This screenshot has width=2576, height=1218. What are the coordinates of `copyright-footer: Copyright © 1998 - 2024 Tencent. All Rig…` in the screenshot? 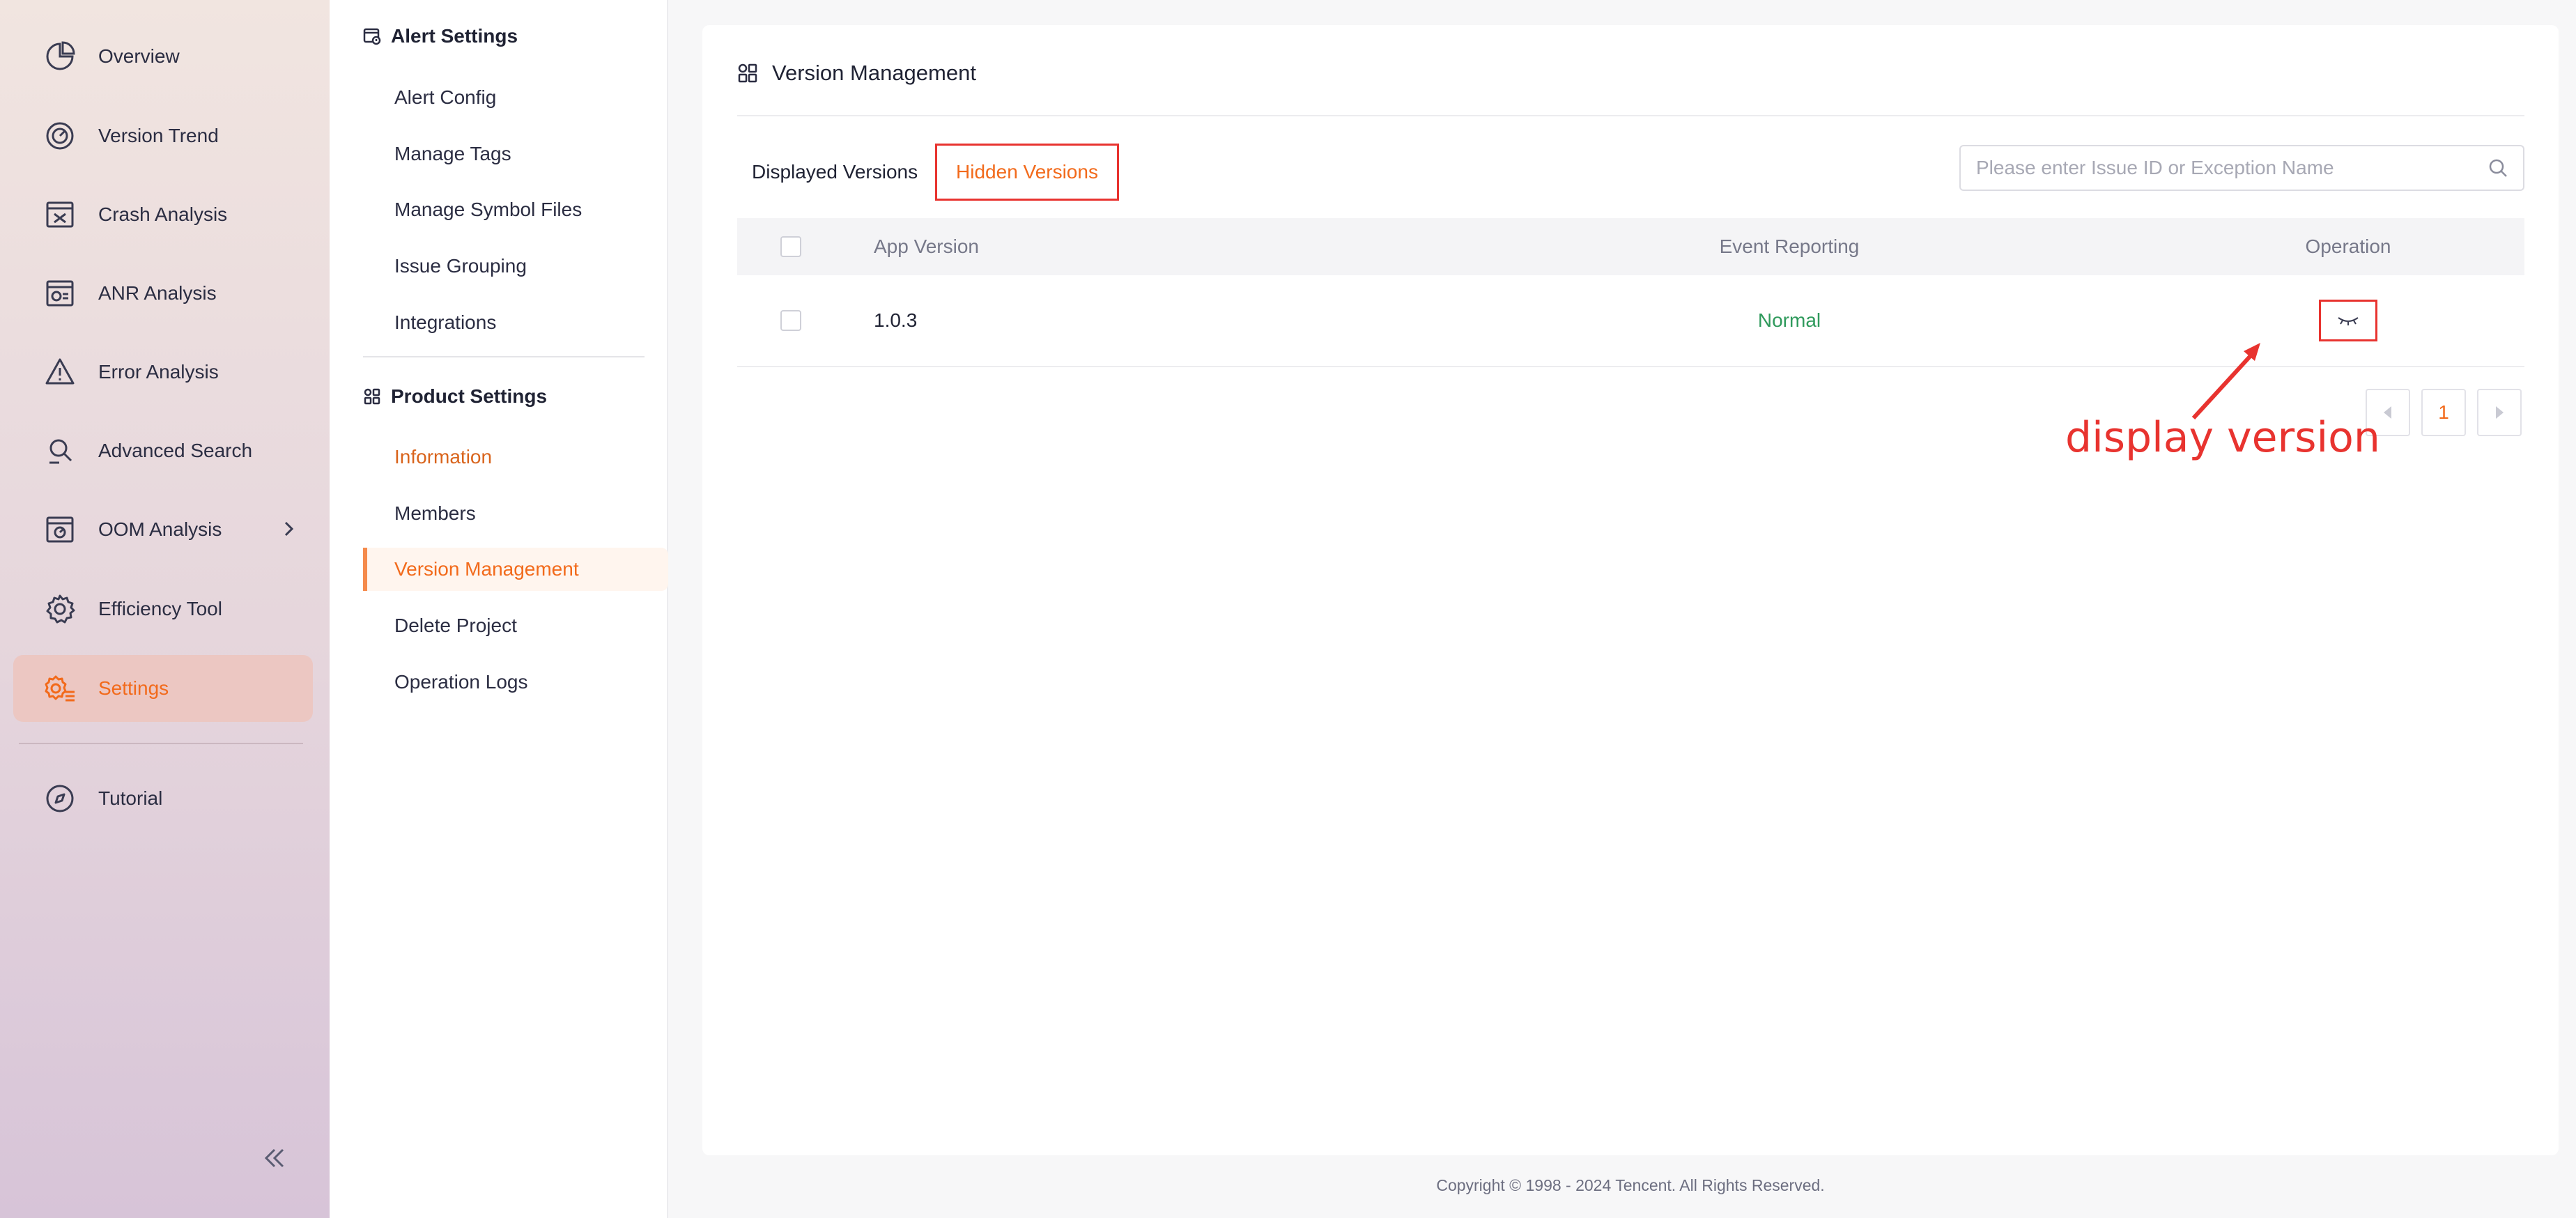 It's located at (1630, 1185).